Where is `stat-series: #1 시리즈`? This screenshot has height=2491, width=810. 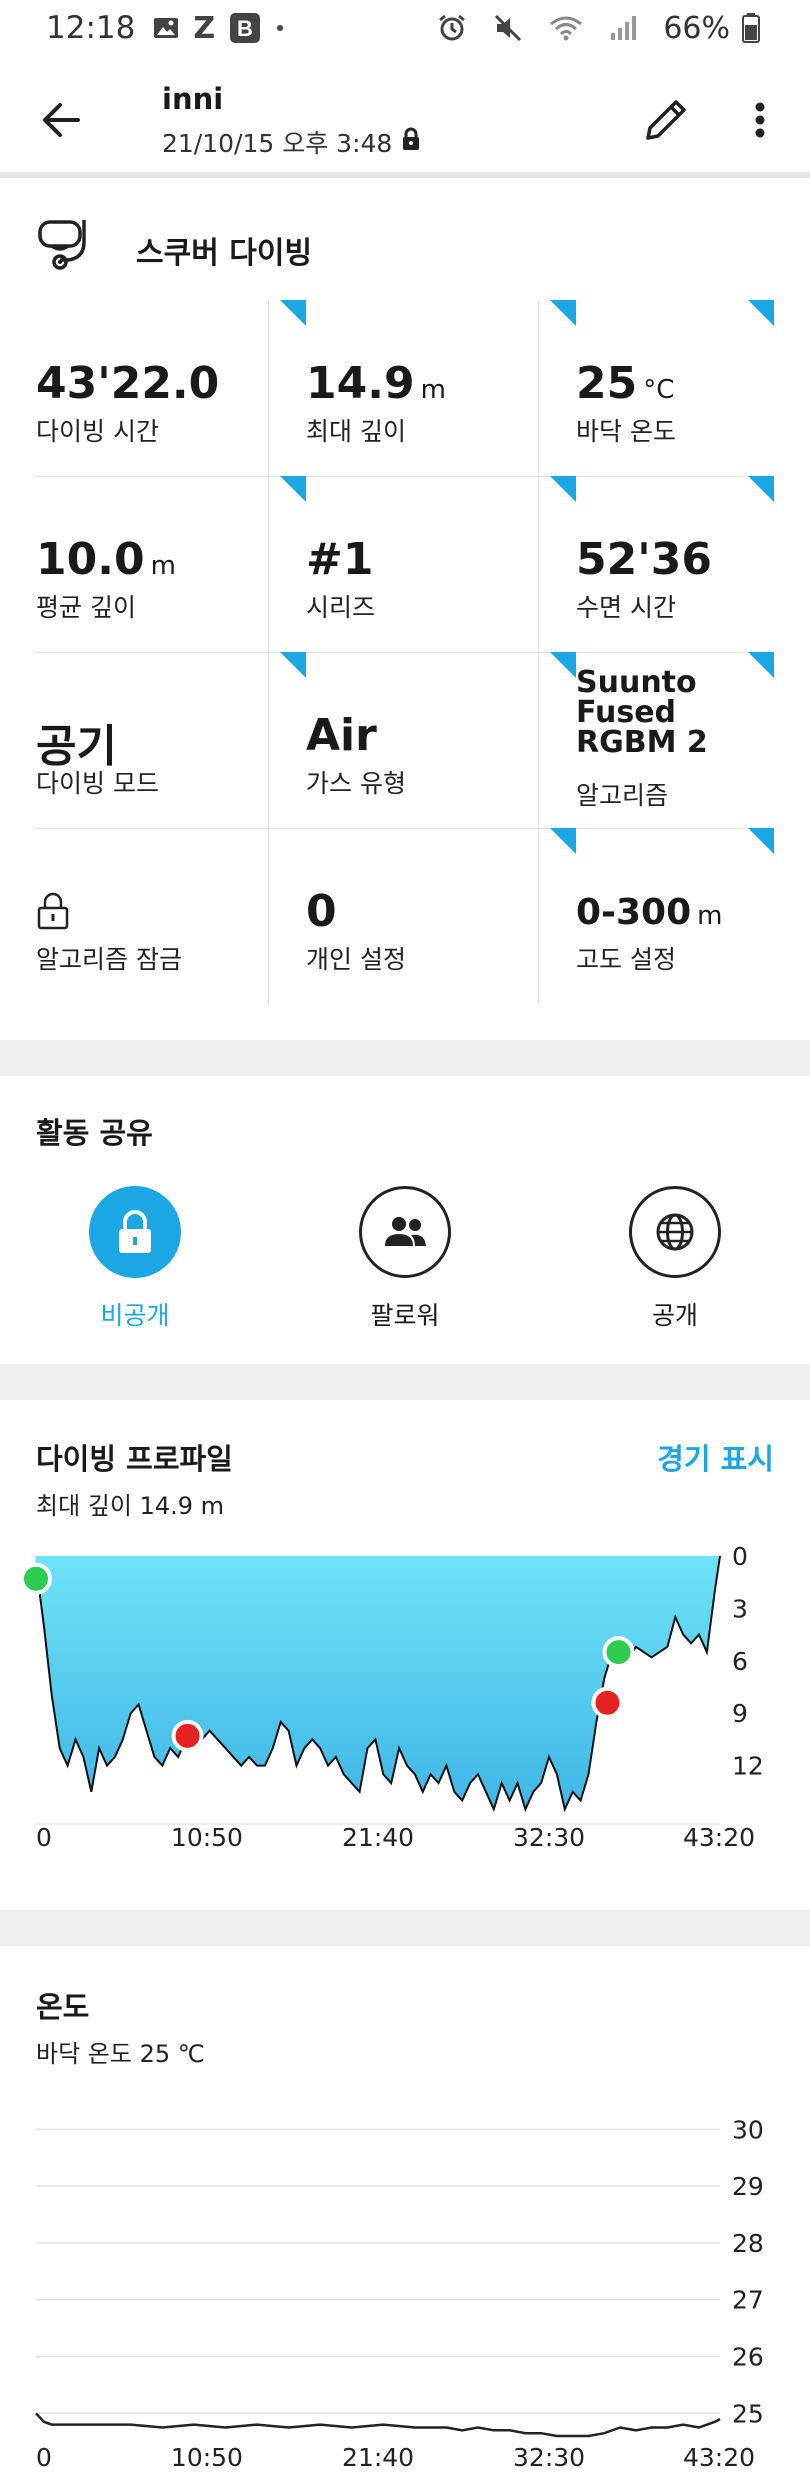 stat-series: #1 시리즈 is located at coordinates (441, 564).